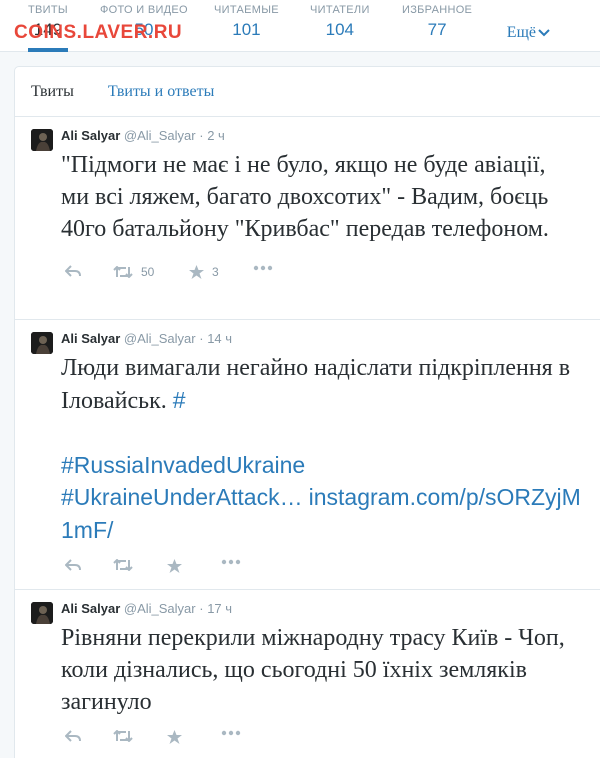 Image resolution: width=600 pixels, height=758 pixels. Describe the element at coordinates (437, 10) in the screenshot. I see `stat-label: ИЗБРАННОЕ` at that location.